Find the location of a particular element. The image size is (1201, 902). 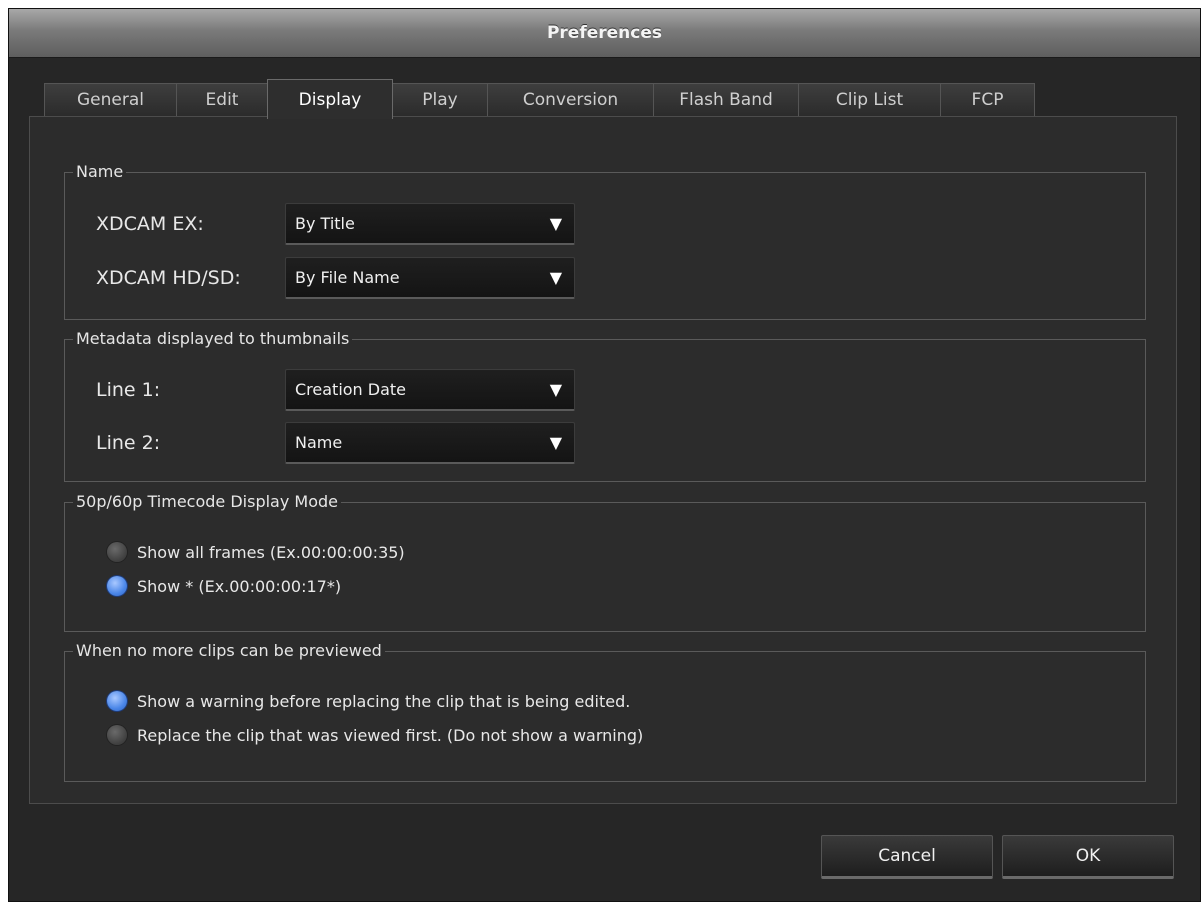

xdcam-ex-value: By Title is located at coordinates (325, 223).